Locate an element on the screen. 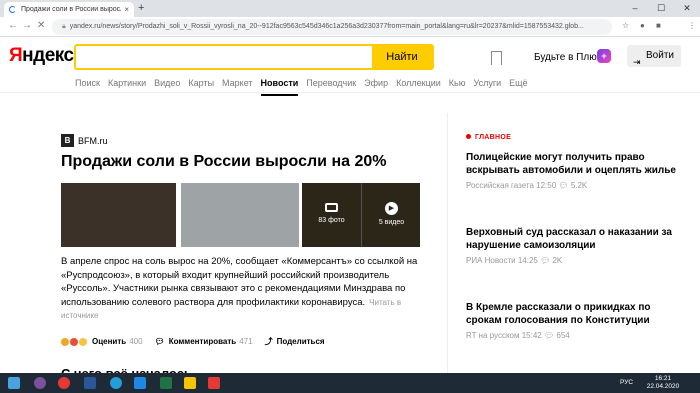  word-icon is located at coordinates (90, 383).